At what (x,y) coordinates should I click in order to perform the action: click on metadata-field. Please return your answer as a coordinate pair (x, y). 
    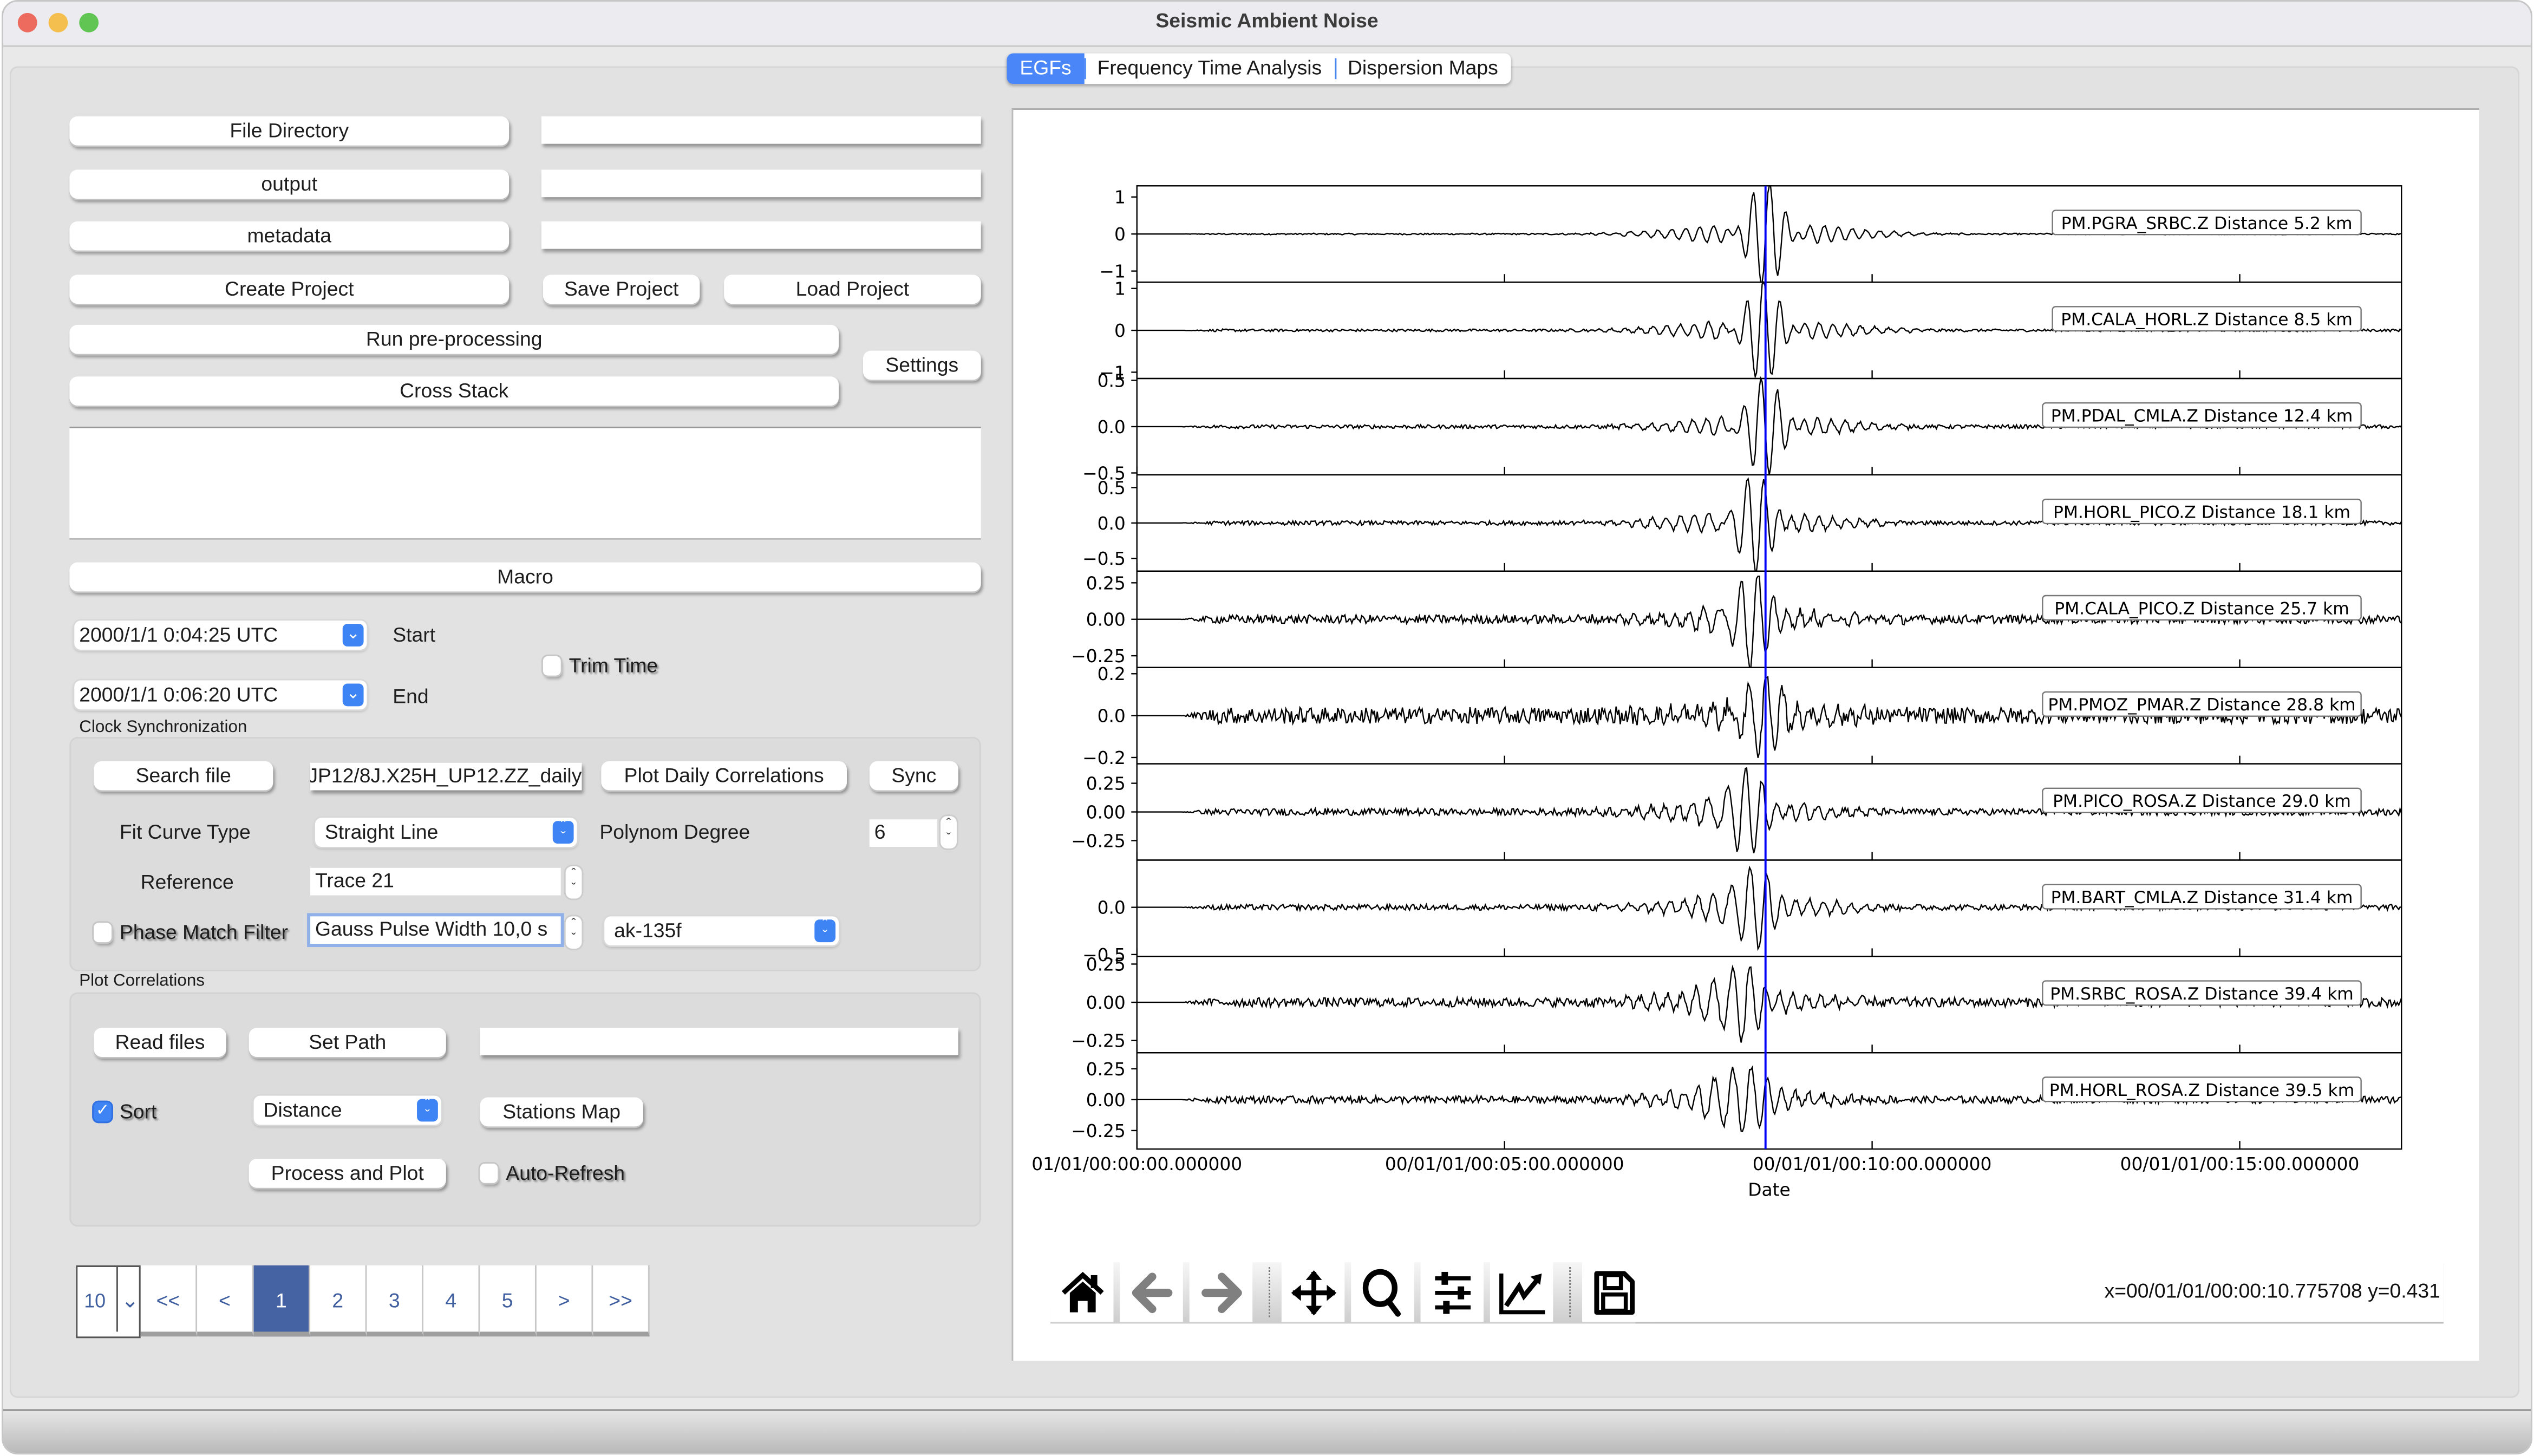
    Looking at the image, I should click on (761, 235).